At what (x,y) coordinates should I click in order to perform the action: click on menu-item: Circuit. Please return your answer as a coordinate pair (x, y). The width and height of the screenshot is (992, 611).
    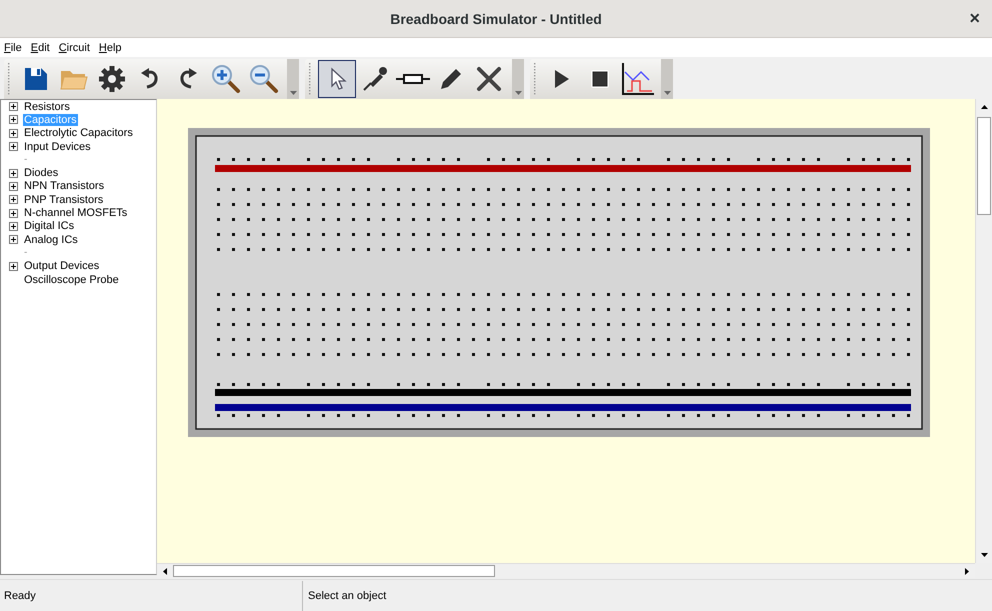
    Looking at the image, I should click on (77, 48).